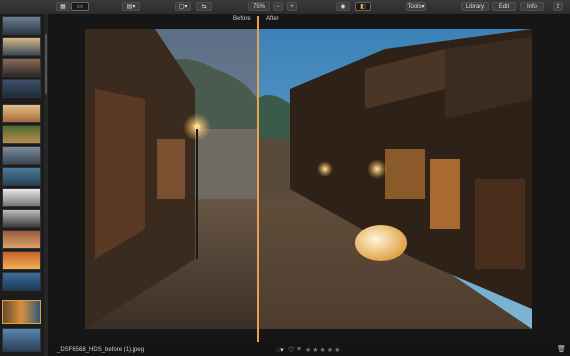 The height and width of the screenshot is (356, 570). Describe the element at coordinates (500, 224) in the screenshot. I see `right-storefront` at that location.